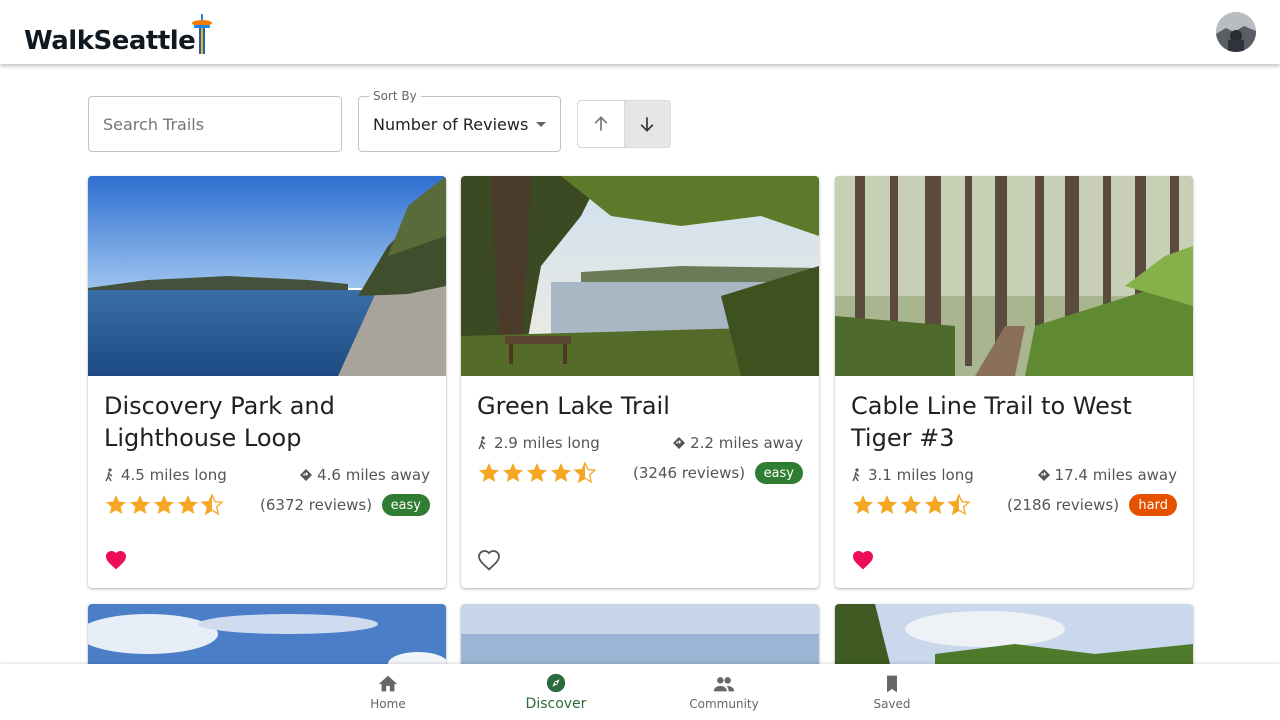 This screenshot has width=1280, height=720. I want to click on app-logo: WalkSeattle, so click(118, 34).